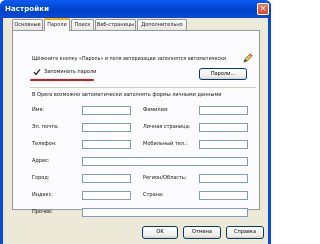 This screenshot has height=244, width=320. What do you see at coordinates (106, 144) in the screenshot?
I see `phone-input` at bounding box center [106, 144].